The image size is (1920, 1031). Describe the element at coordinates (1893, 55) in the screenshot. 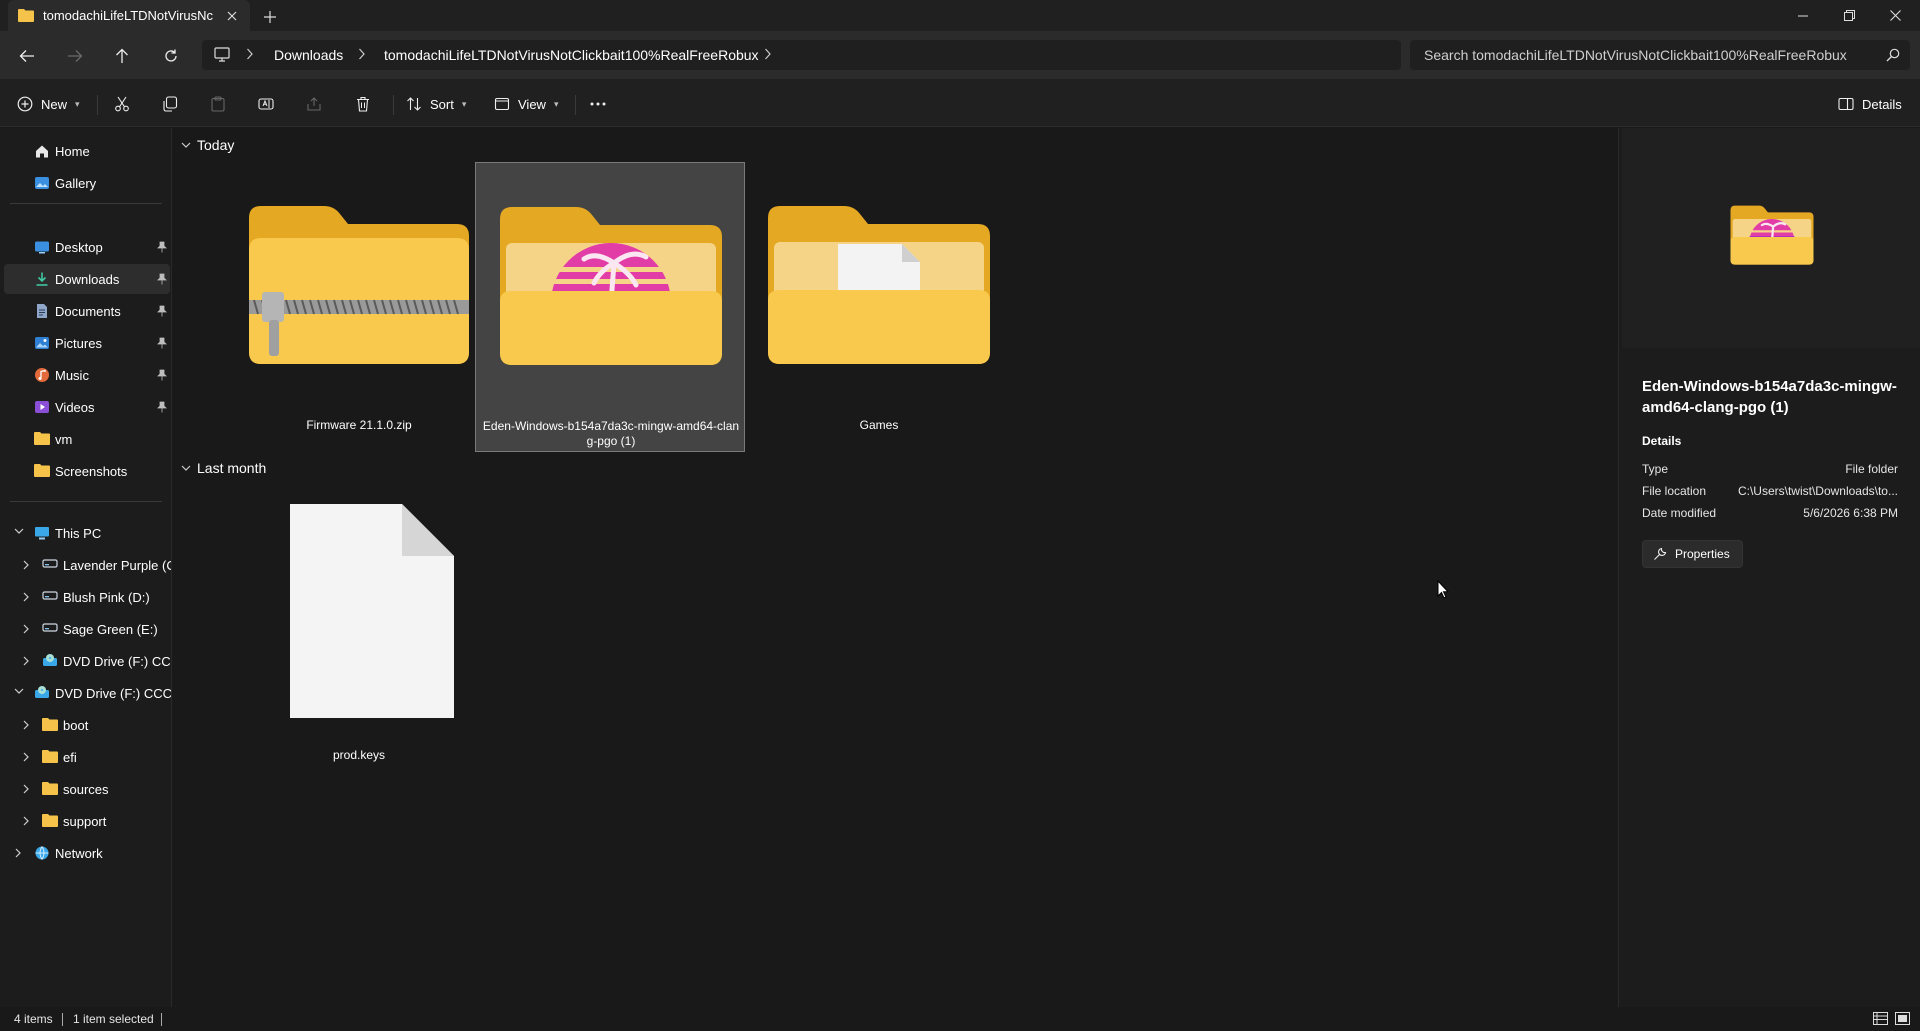

I see `search-icon` at that location.